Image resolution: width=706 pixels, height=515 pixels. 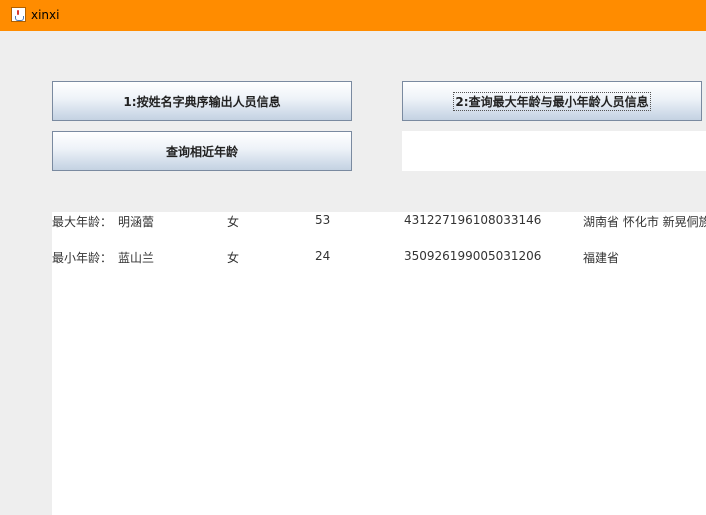 I want to click on result-name: 蓝山兰, so click(x=136, y=258).